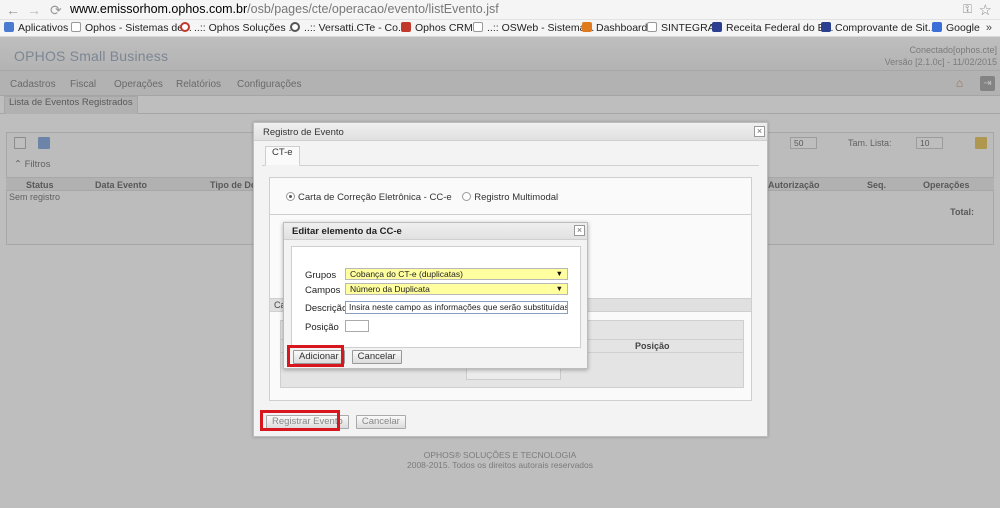  I want to click on col-posicao: Posição, so click(652, 346).